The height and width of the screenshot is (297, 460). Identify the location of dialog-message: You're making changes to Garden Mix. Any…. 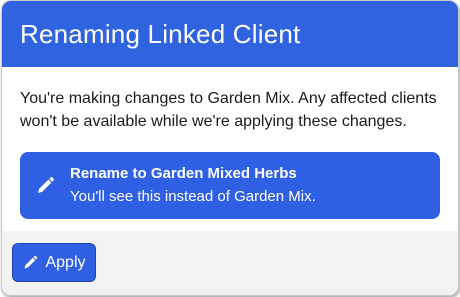
(228, 110).